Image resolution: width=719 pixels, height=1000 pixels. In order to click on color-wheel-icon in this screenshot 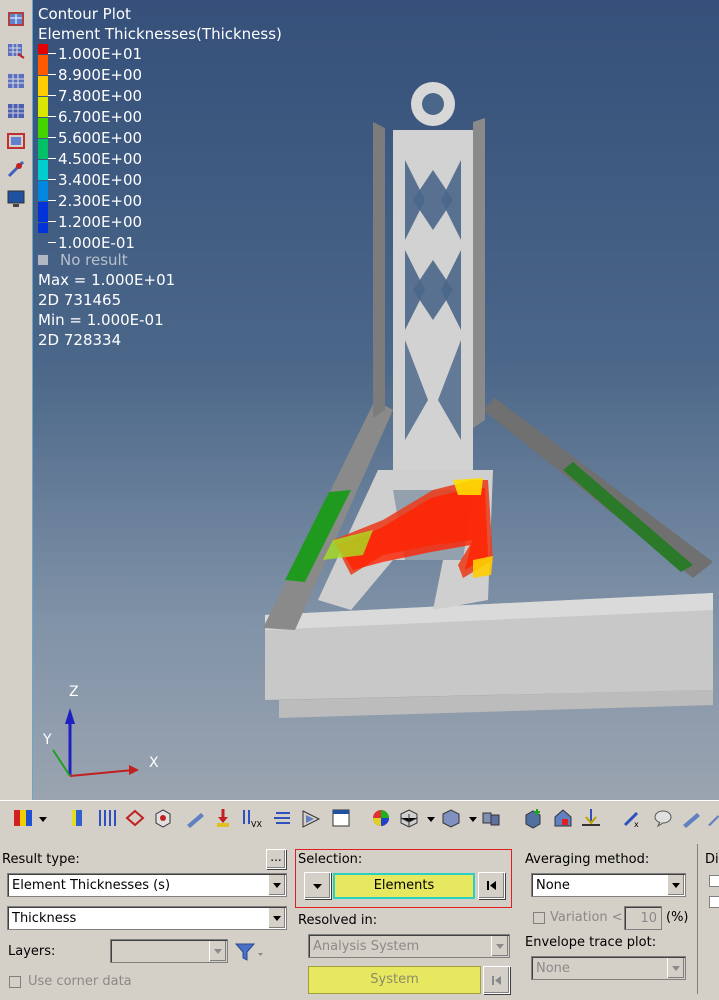, I will do `click(381, 818)`.